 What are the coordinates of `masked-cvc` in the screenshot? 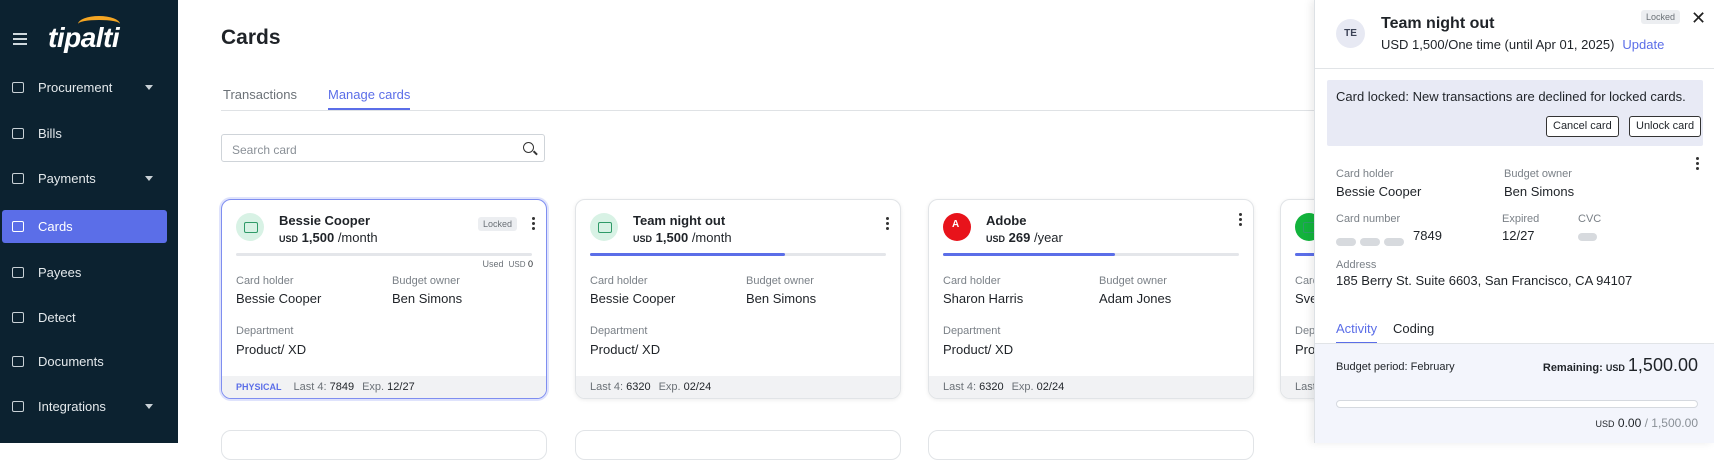 It's located at (1587, 237).